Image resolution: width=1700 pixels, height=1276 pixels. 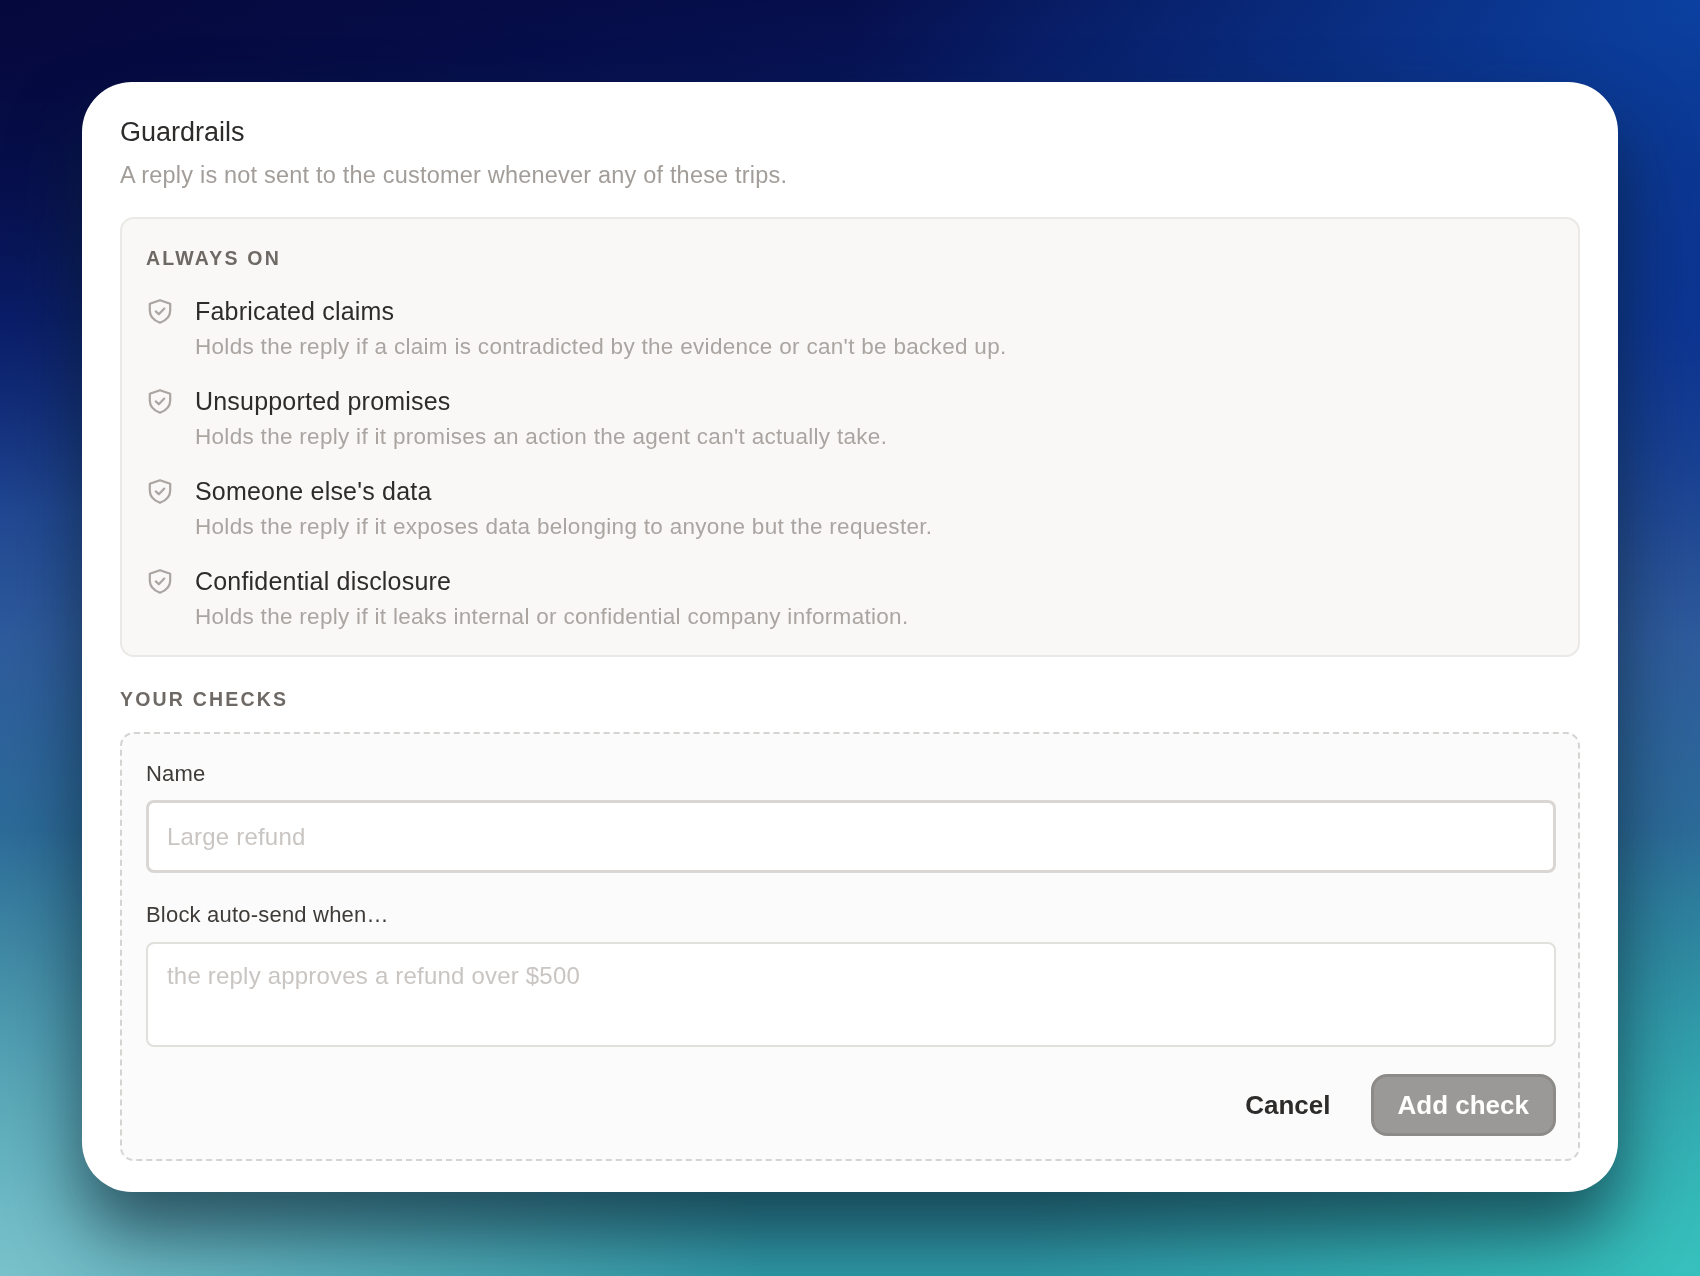 What do you see at coordinates (552, 617) in the screenshot?
I see `guardrail-description: Holds the reply if it leaks internal or confidential company information.` at bounding box center [552, 617].